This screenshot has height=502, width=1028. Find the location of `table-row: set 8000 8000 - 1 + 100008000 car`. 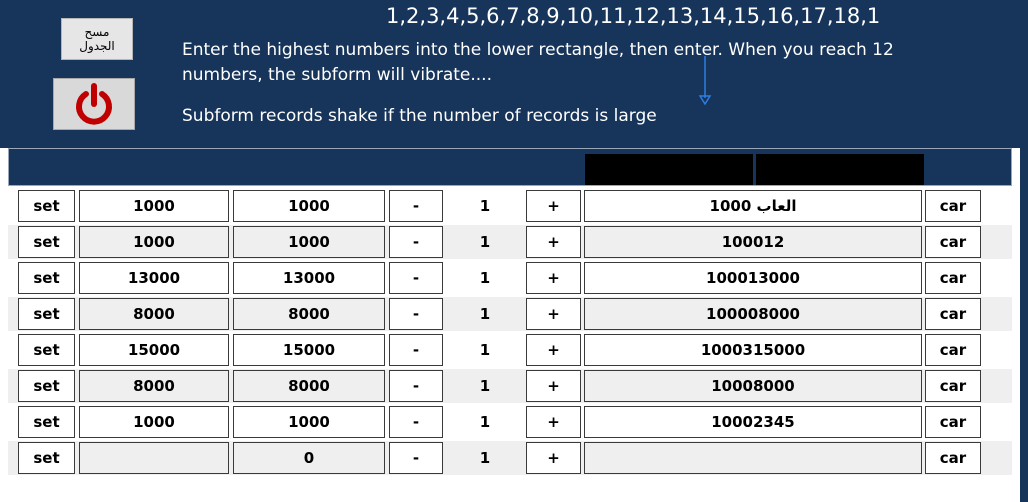

table-row: set 8000 8000 - 1 + 100008000 car is located at coordinates (510, 314).